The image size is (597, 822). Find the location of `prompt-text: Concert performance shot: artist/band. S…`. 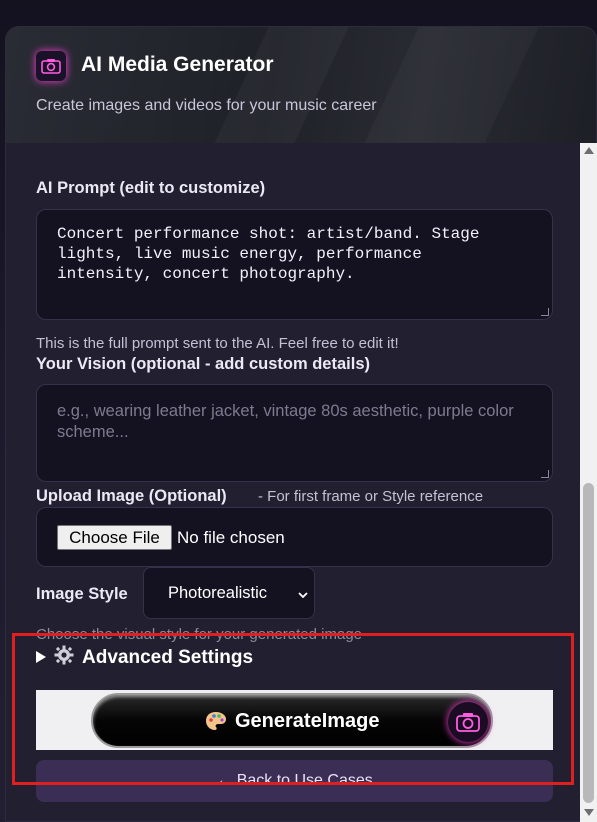

prompt-text: Concert performance shot: artist/band. S… is located at coordinates (268, 254).